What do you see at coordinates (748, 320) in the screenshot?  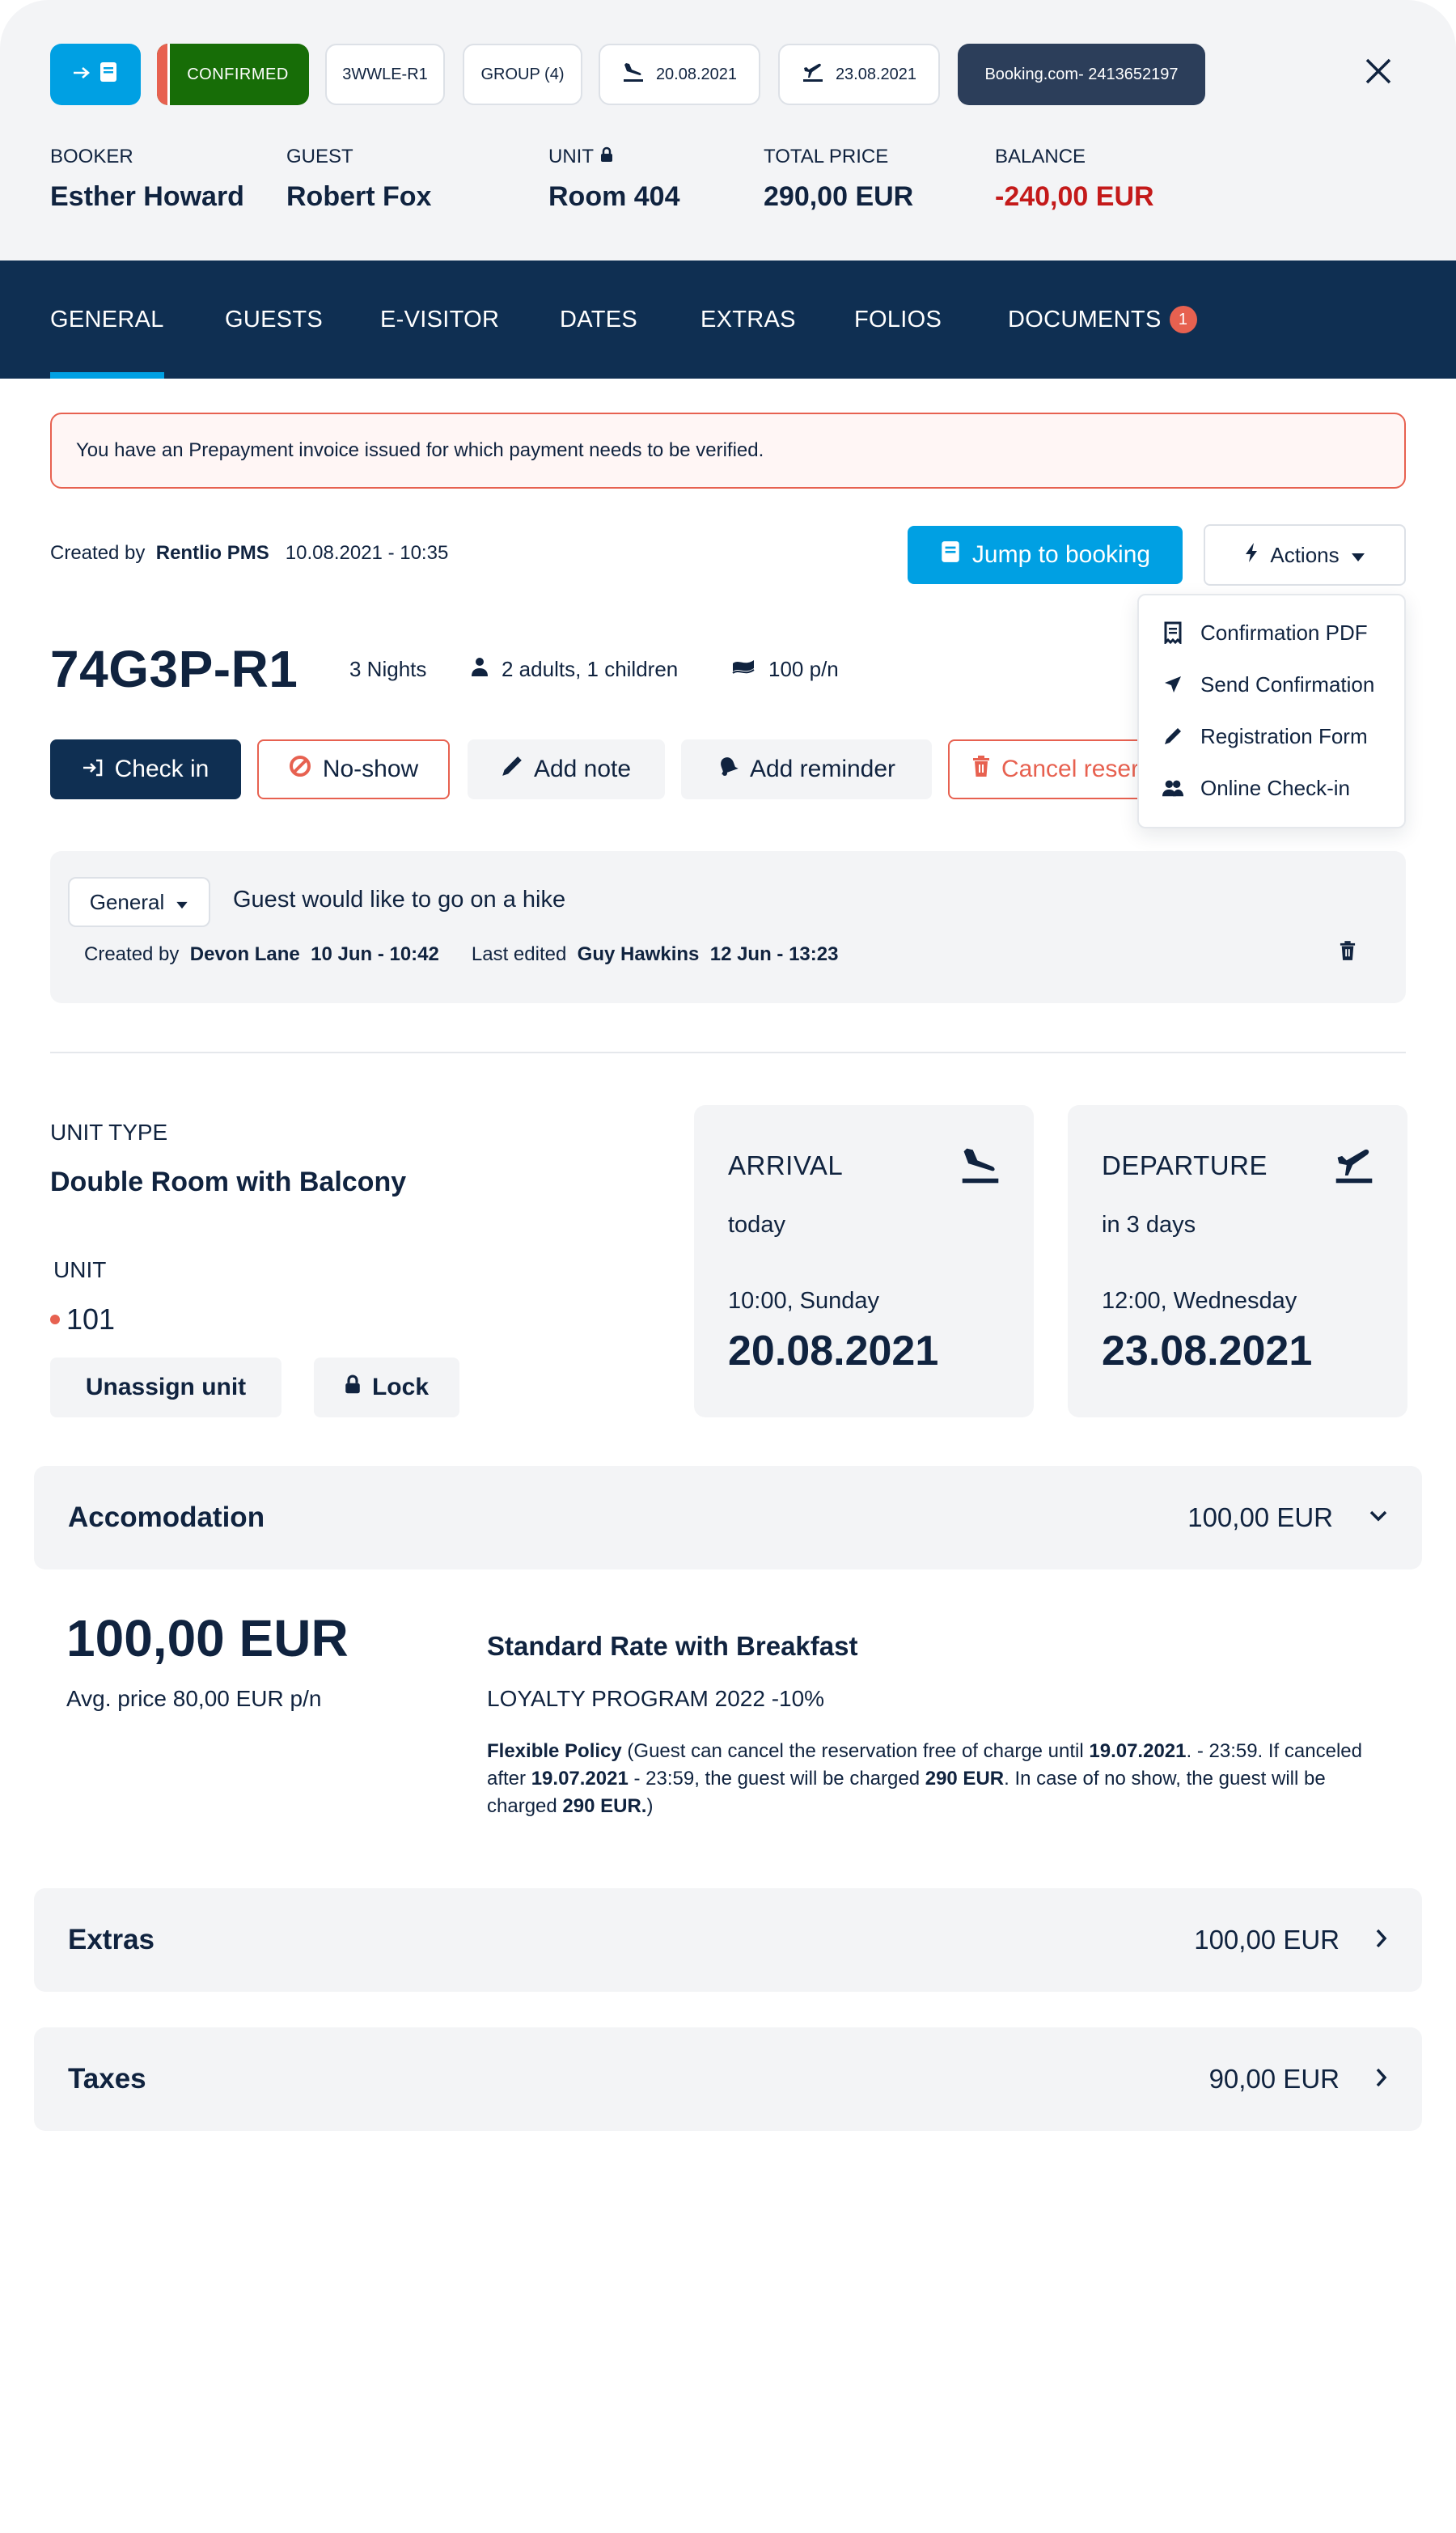 I see `tab-extras: EXTRAS` at bounding box center [748, 320].